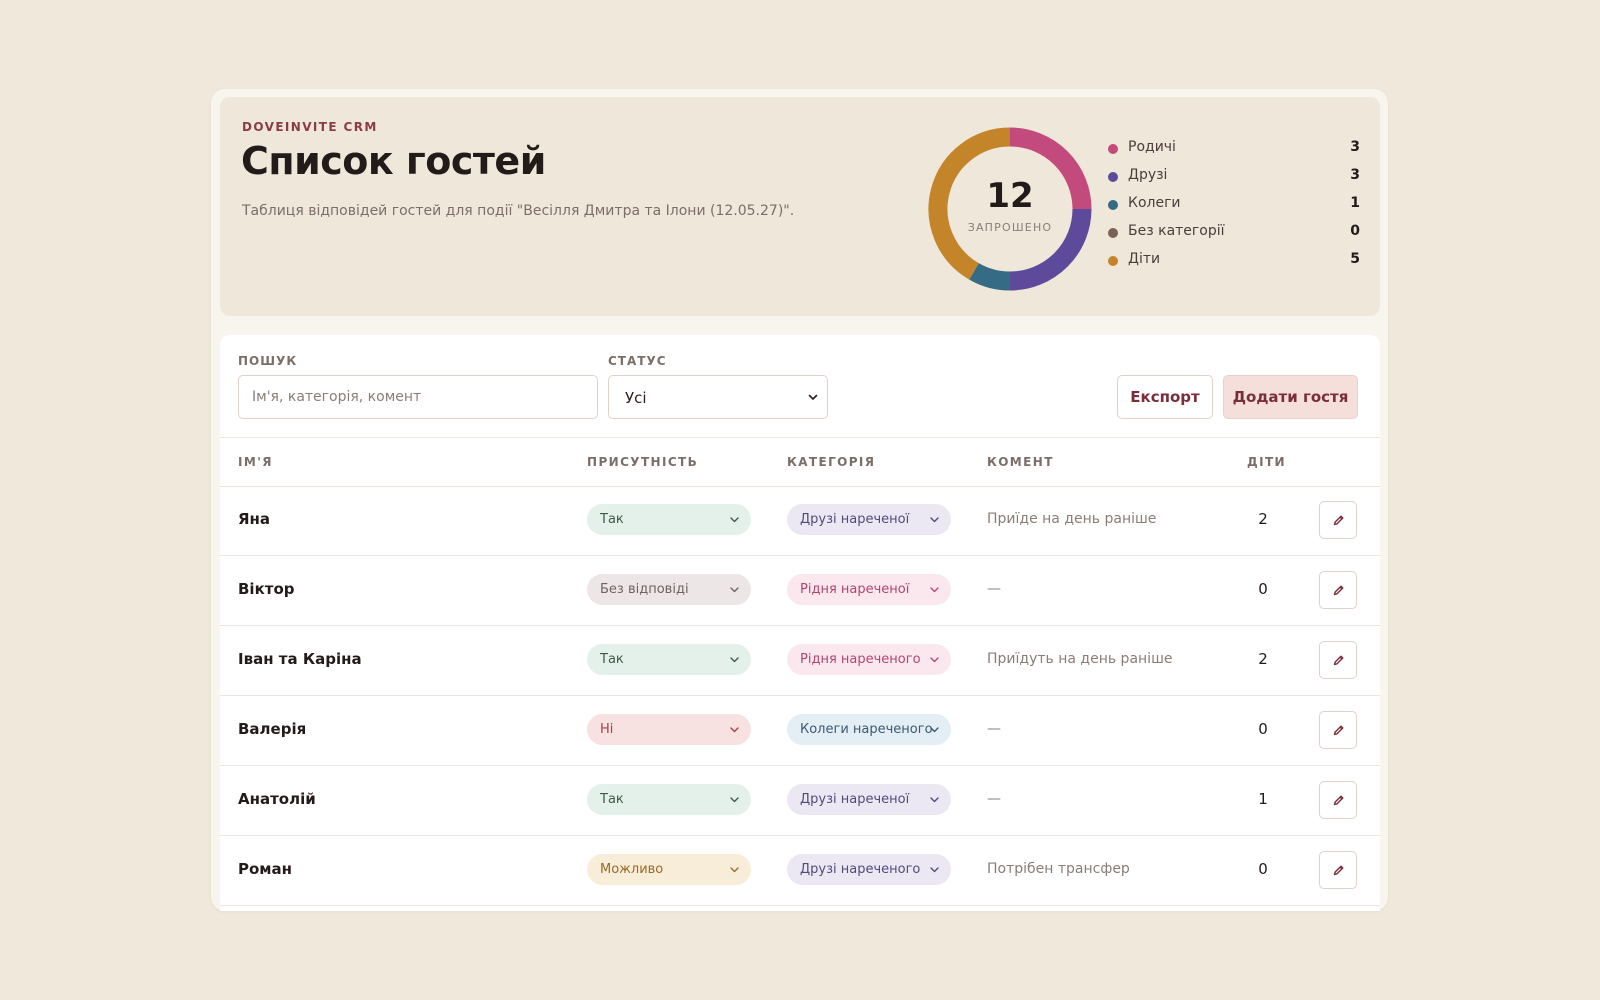 The height and width of the screenshot is (1000, 1600). Describe the element at coordinates (1010, 196) in the screenshot. I see `invited-total: 12` at that location.